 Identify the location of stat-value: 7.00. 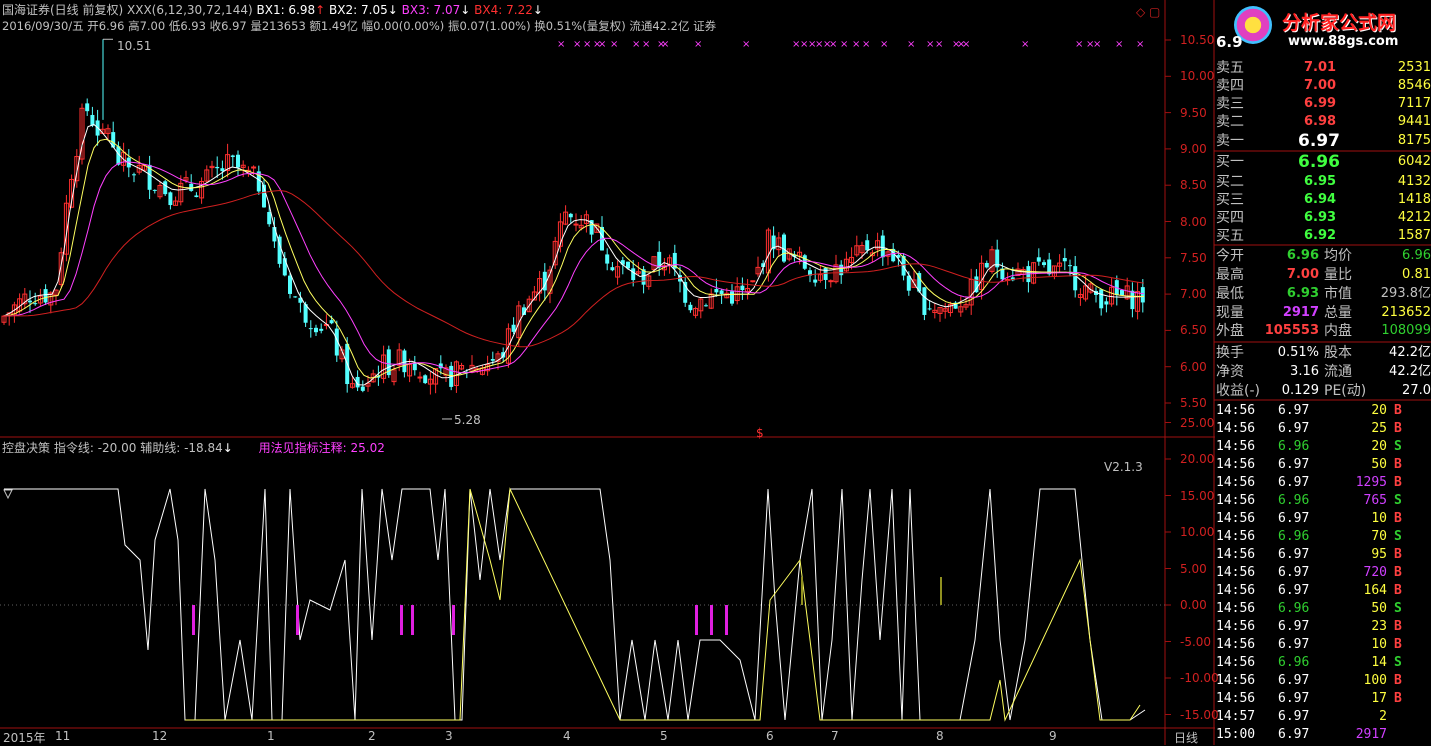
(1302, 274).